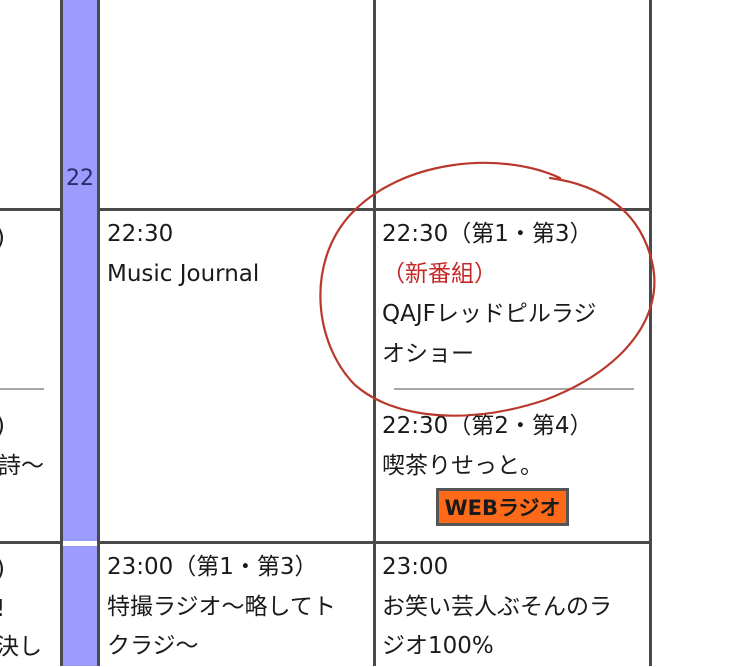 The height and width of the screenshot is (667, 740). Describe the element at coordinates (428, 354) in the screenshot. I see `program-title-link: オショー` at that location.